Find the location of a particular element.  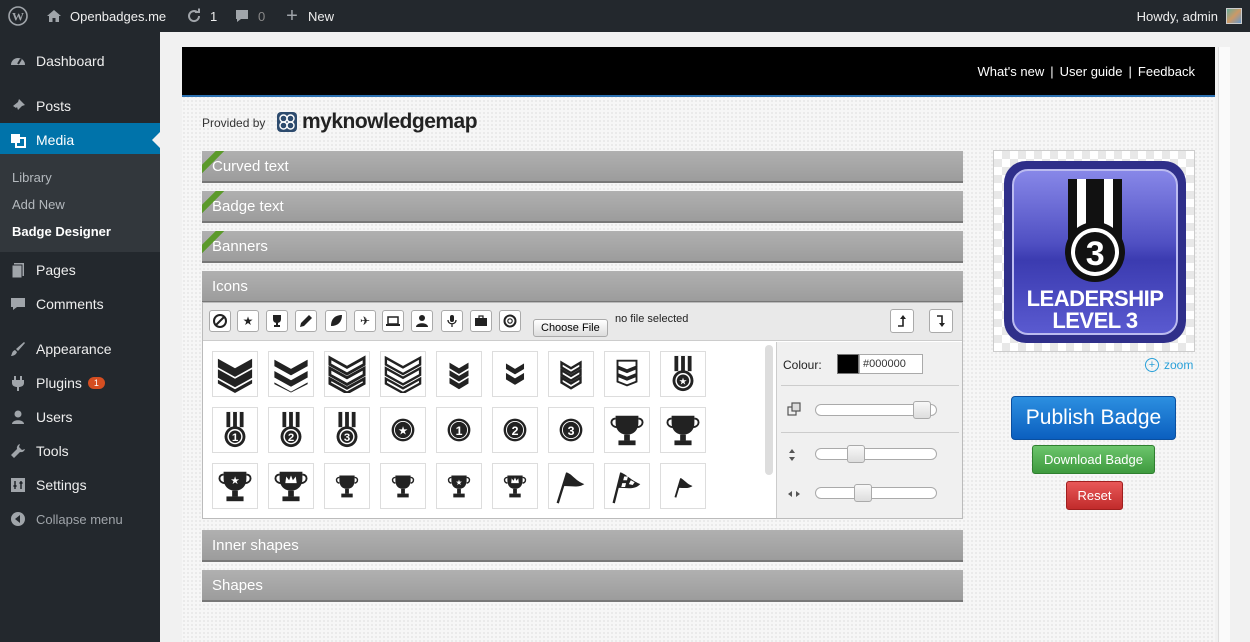

trophy-large-alt-icon is located at coordinates (683, 430).